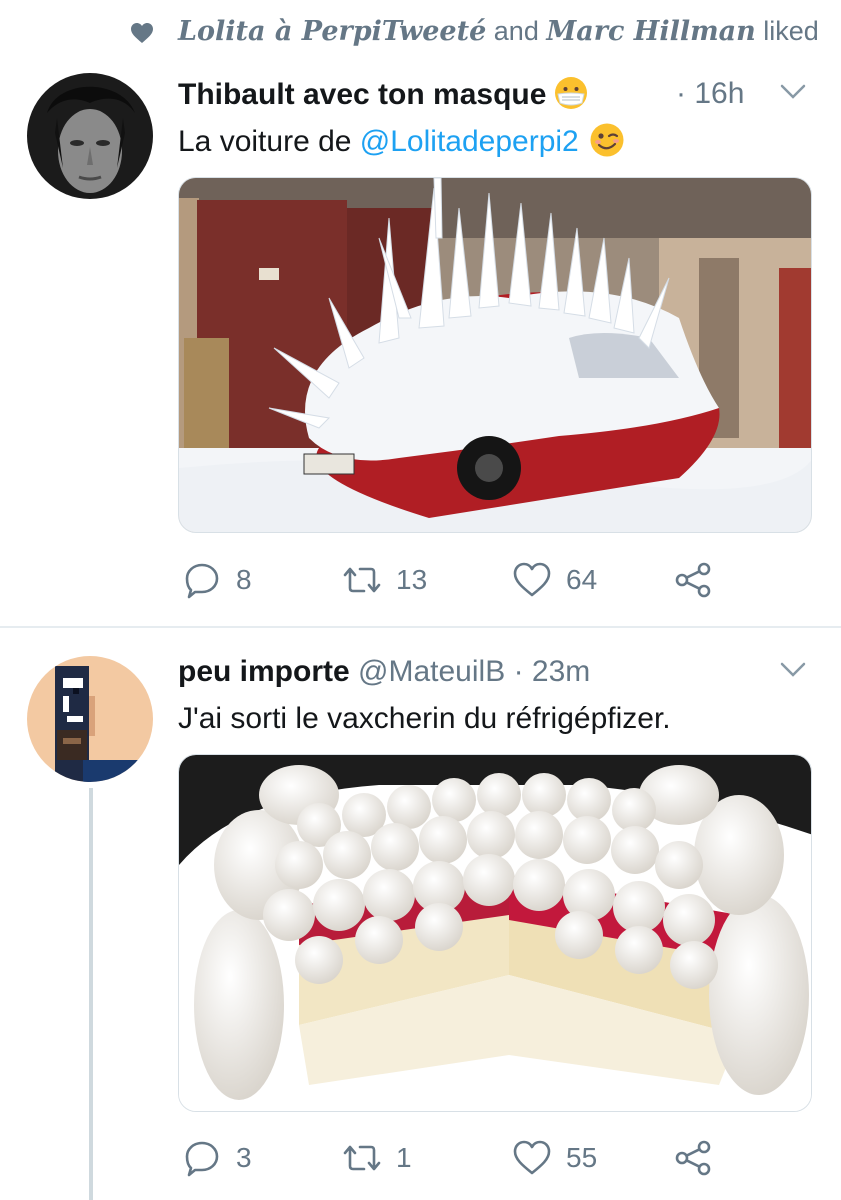  What do you see at coordinates (516, 31) in the screenshot?
I see `conjunction-text: and` at bounding box center [516, 31].